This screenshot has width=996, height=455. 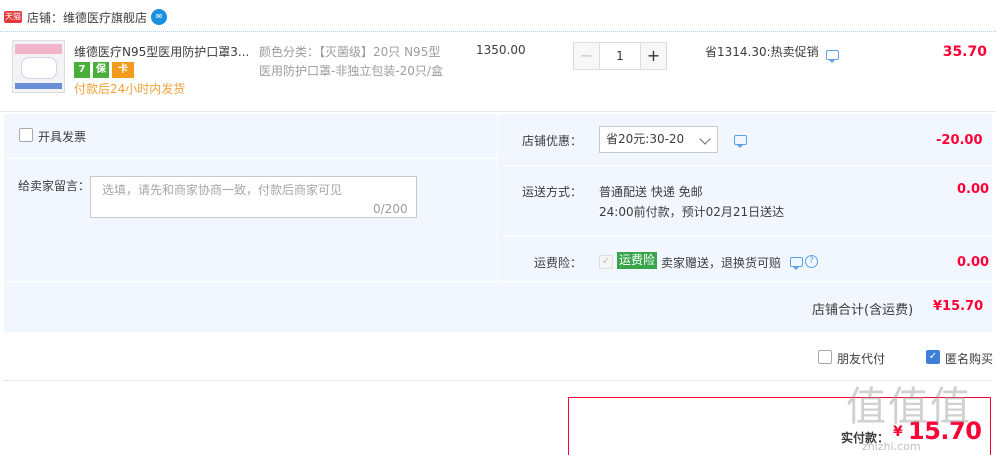 What do you see at coordinates (705, 139) in the screenshot?
I see `chevron-down-icon` at bounding box center [705, 139].